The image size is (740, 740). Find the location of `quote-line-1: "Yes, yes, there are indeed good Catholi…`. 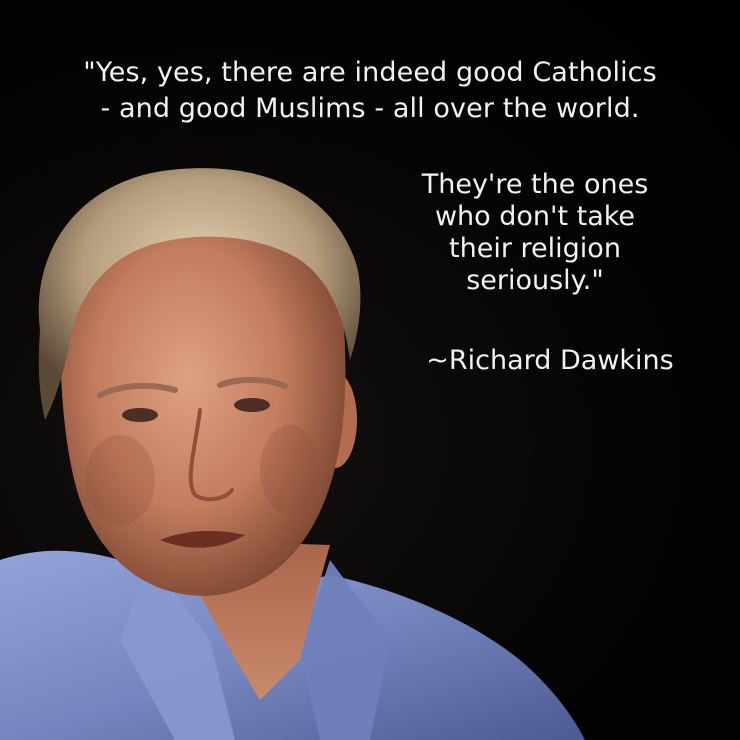

quote-line-1: "Yes, yes, there are indeed good Catholi… is located at coordinates (370, 72).